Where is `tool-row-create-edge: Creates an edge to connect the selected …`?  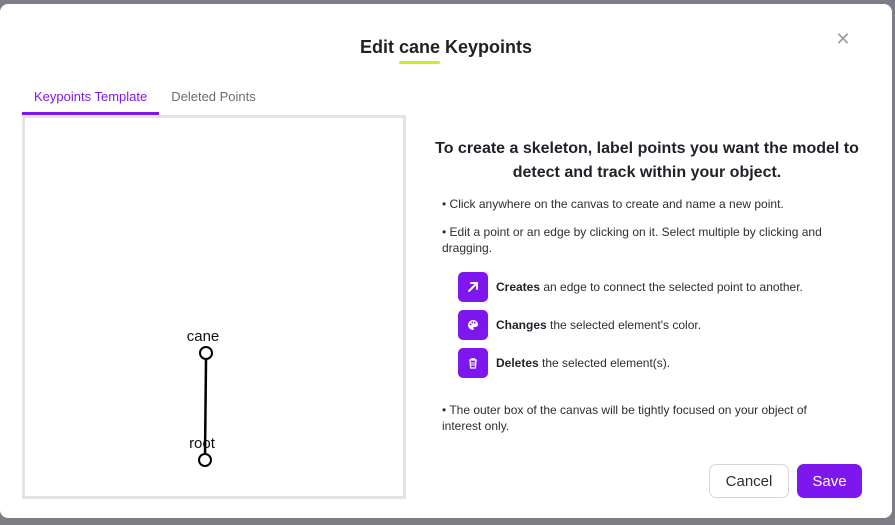 tool-row-create-edge: Creates an edge to connect the selected … is located at coordinates (630, 287).